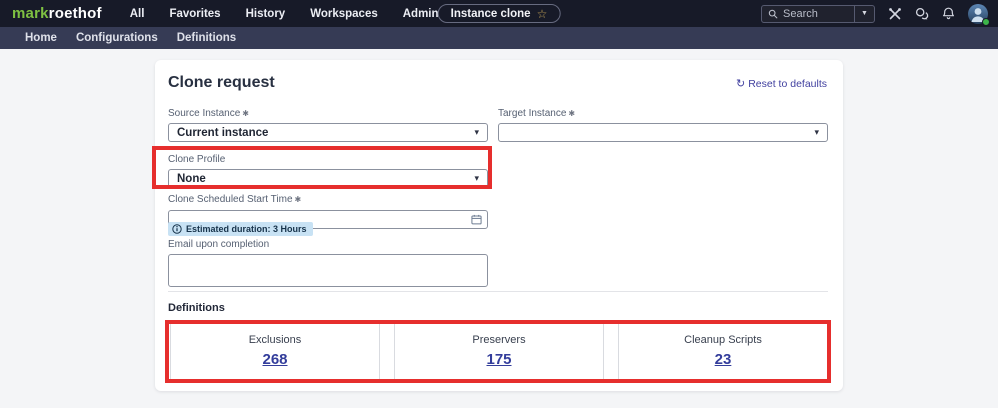  I want to click on page-title: Clone request, so click(221, 82).